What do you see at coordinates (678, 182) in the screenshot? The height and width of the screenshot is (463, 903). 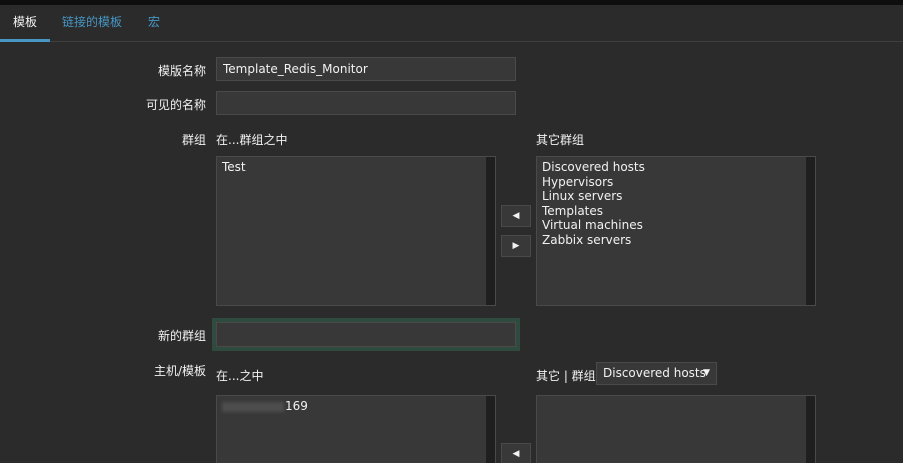 I see `list-item: Hypervisors` at bounding box center [678, 182].